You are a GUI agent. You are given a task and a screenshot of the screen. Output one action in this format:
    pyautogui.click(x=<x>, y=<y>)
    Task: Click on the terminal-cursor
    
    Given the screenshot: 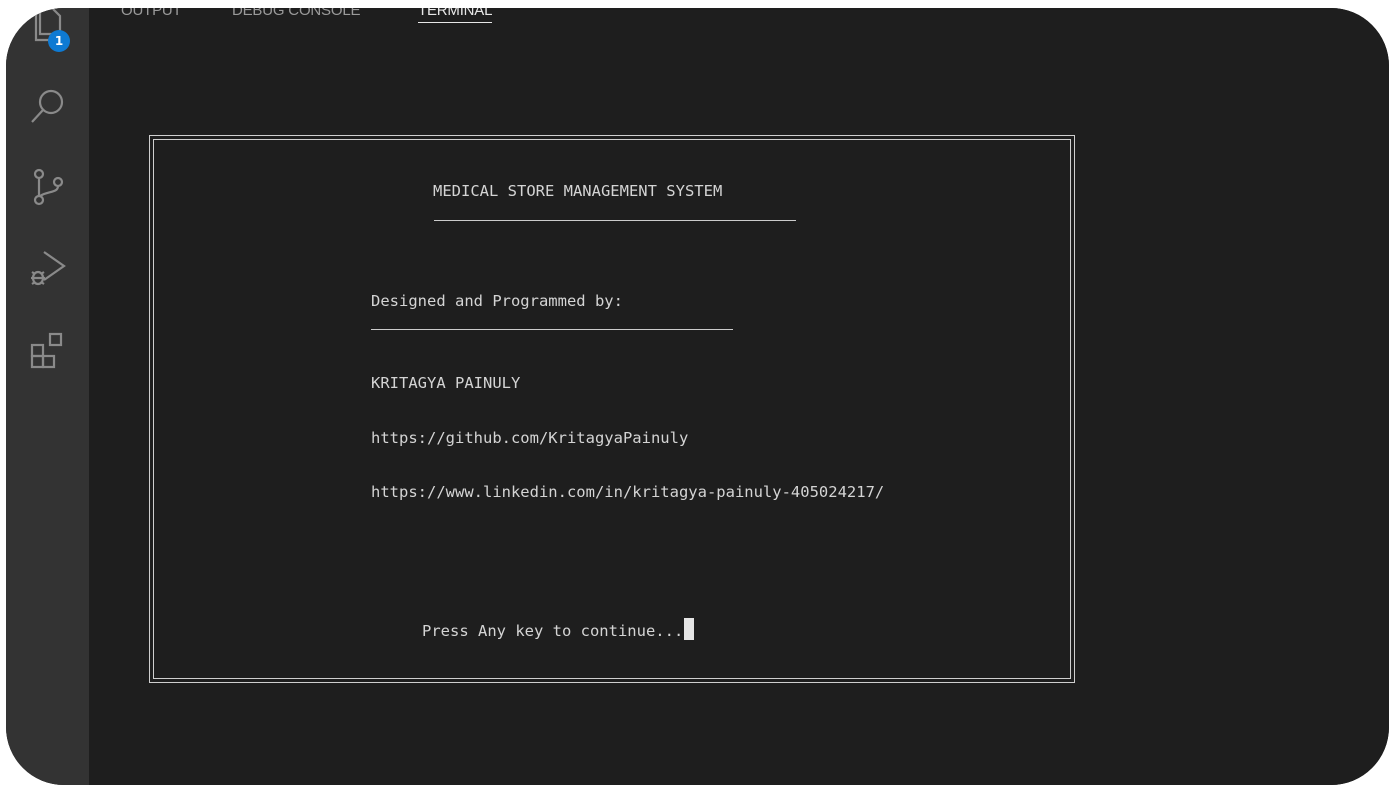 What is the action you would take?
    pyautogui.click(x=689, y=629)
    